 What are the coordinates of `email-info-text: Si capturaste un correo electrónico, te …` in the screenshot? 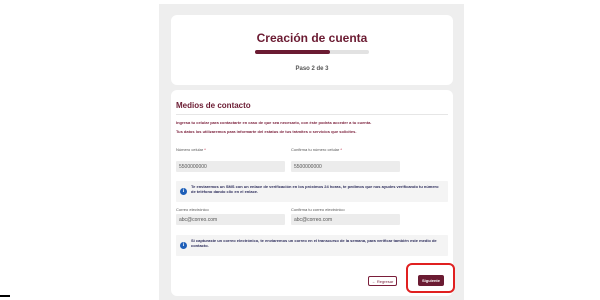 It's located at (314, 243).